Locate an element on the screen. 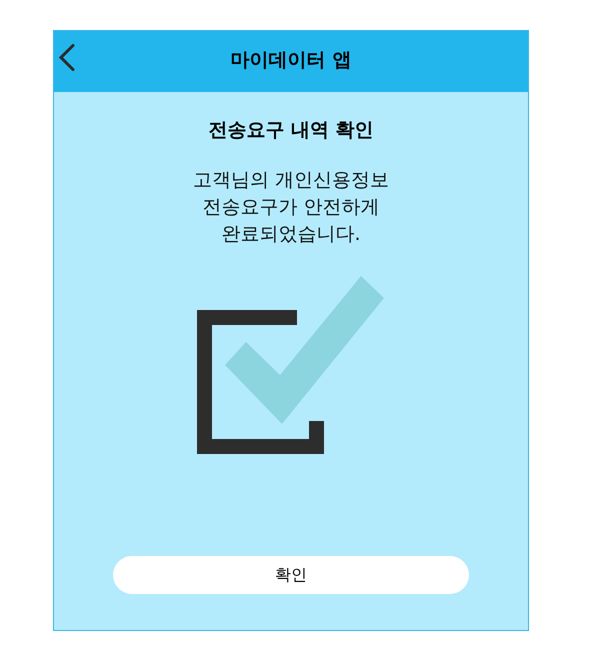 The image size is (610, 652). confirm-button: 확인 is located at coordinates (291, 575).